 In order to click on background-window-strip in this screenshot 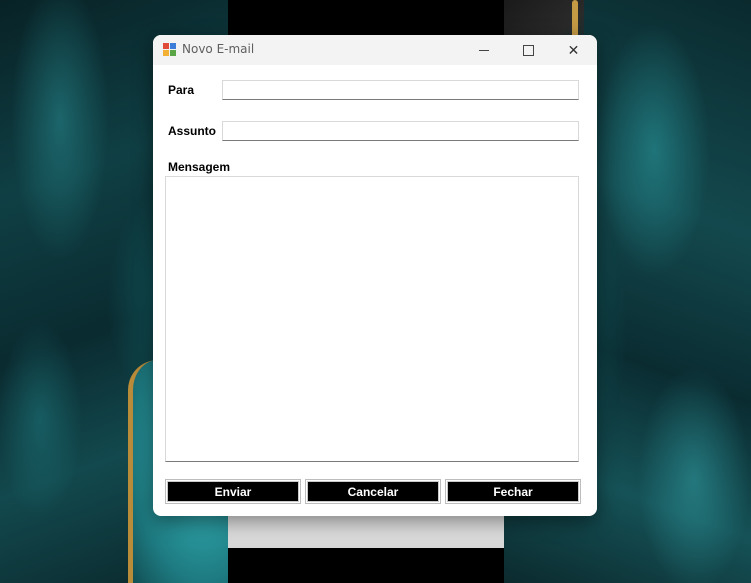, I will do `click(366, 531)`.